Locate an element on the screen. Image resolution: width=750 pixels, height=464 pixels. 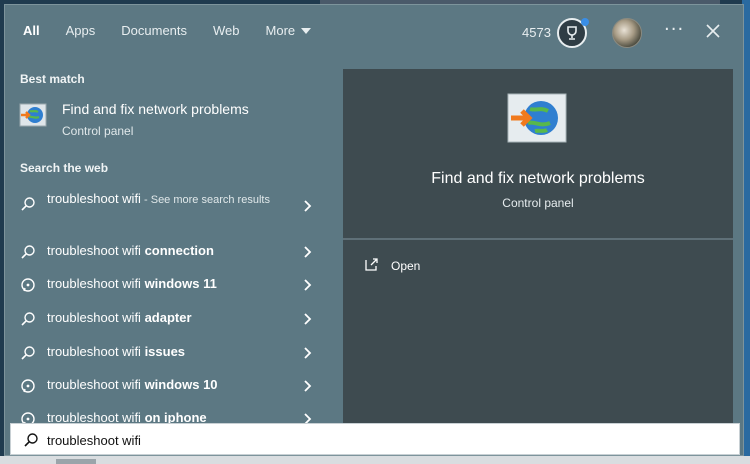
query-suggestion: issues is located at coordinates (165, 351).